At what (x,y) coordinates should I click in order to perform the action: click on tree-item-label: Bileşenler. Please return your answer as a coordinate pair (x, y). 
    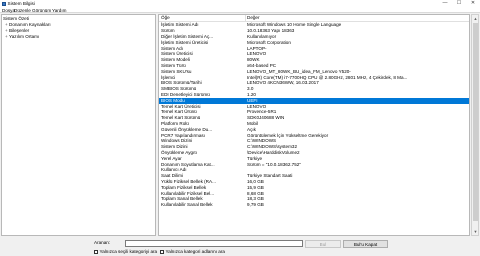
    Looking at the image, I should click on (19, 30).